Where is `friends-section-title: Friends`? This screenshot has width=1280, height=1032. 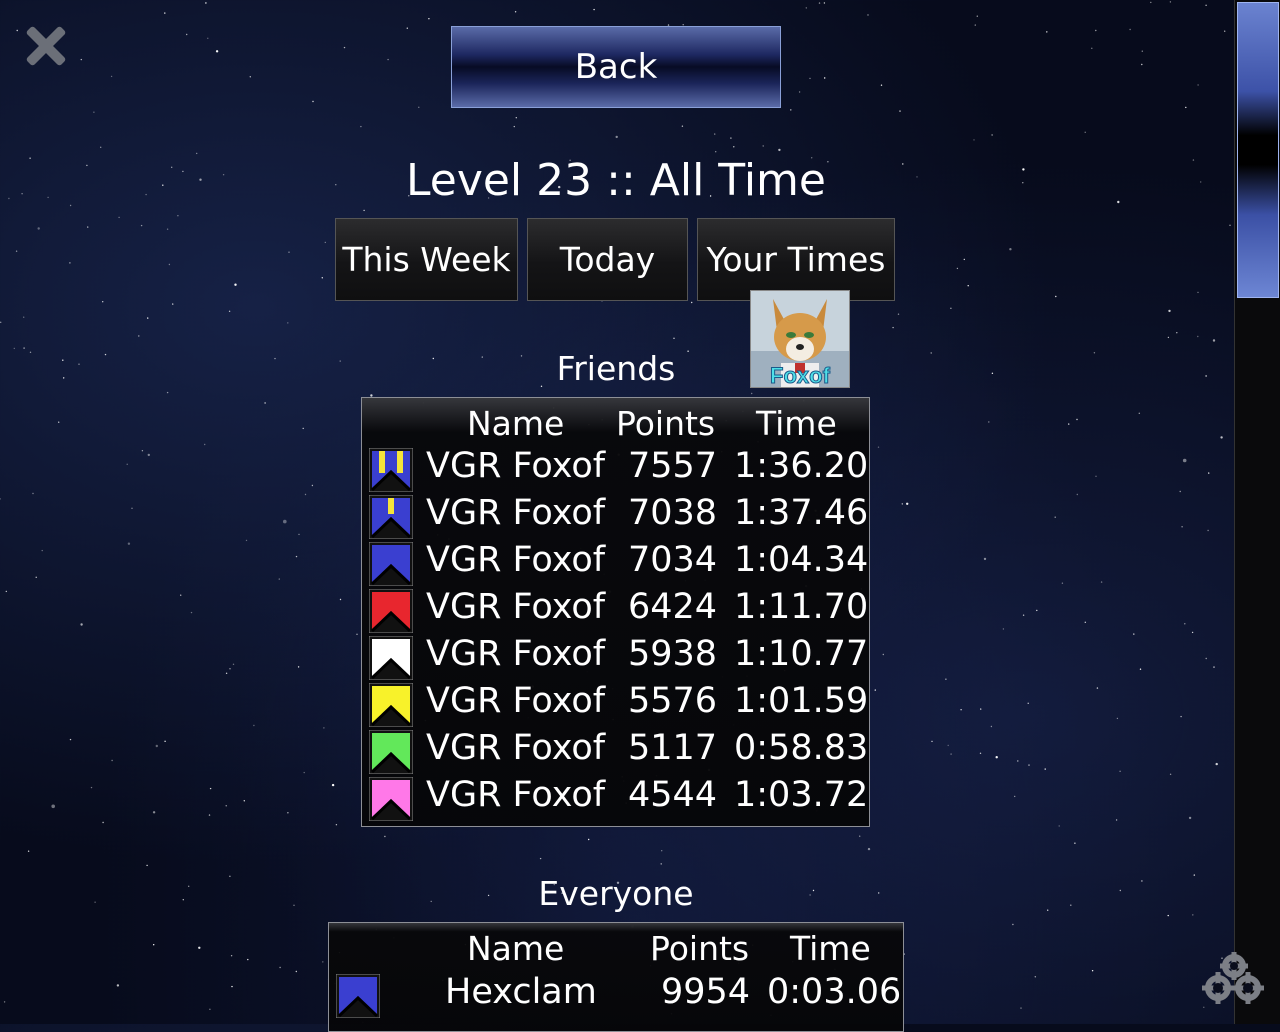 friends-section-title: Friends is located at coordinates (616, 368).